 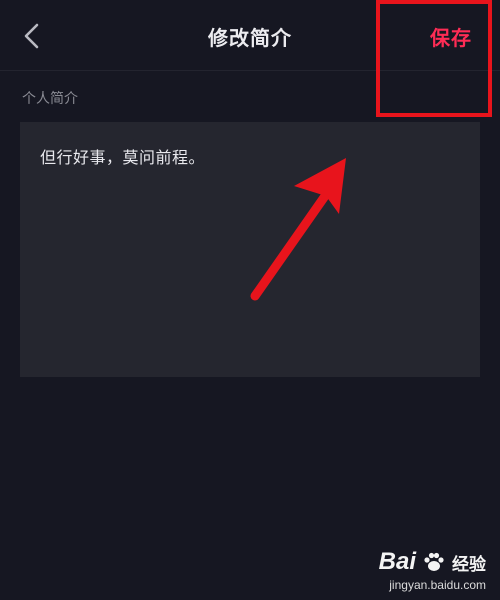 I want to click on save-button: 保存, so click(x=451, y=36).